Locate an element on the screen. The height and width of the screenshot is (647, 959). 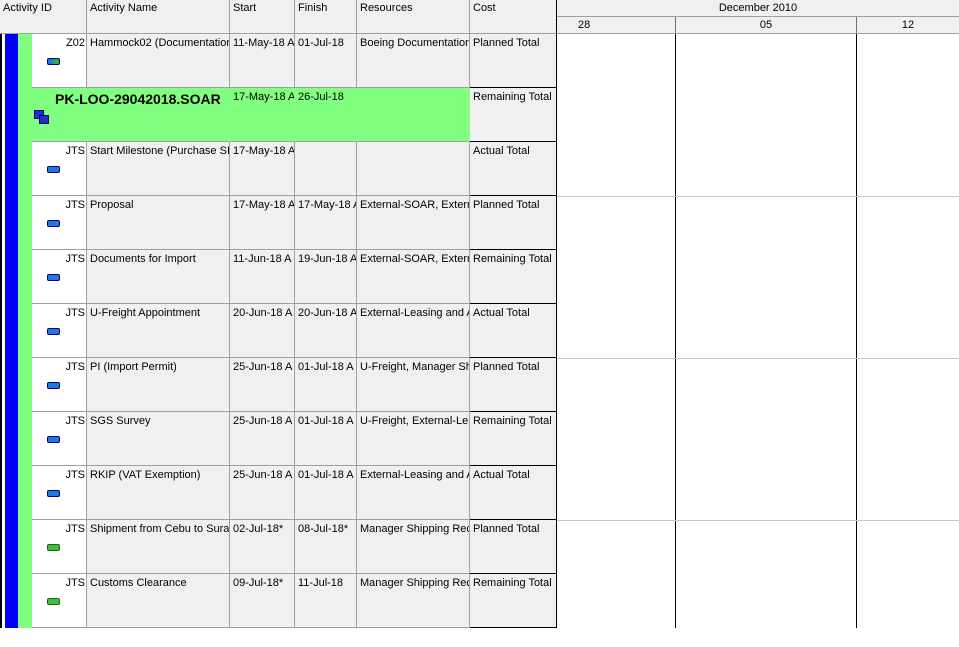
col-header-start: Start is located at coordinates (262, 17).